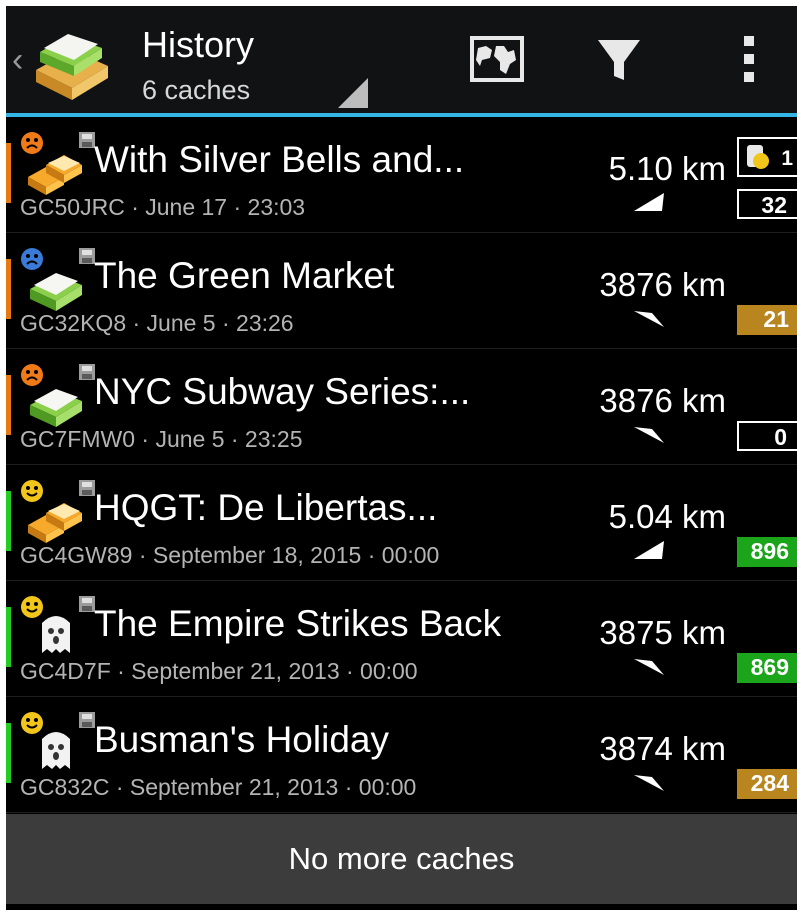 The height and width of the screenshot is (916, 797). Describe the element at coordinates (196, 90) in the screenshot. I see `cache-count: 6 caches` at that location.